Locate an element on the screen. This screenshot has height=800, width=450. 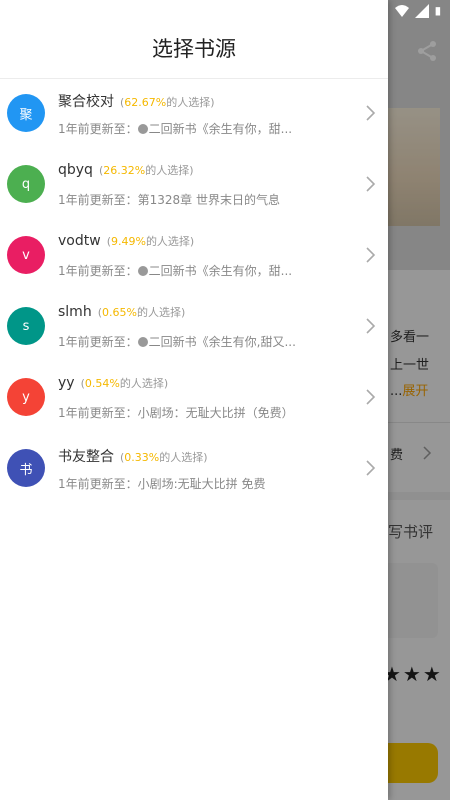
selection-rate: (62.67%的人选择) is located at coordinates (167, 102).